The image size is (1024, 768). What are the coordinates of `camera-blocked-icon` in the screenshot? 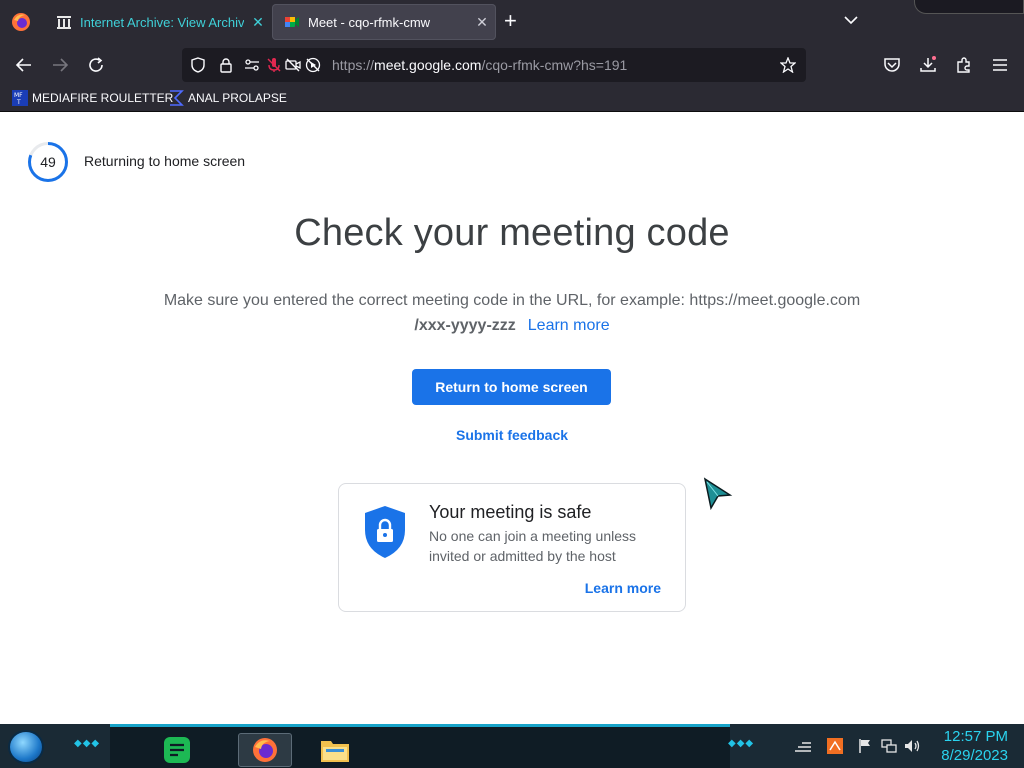 It's located at (293, 65).